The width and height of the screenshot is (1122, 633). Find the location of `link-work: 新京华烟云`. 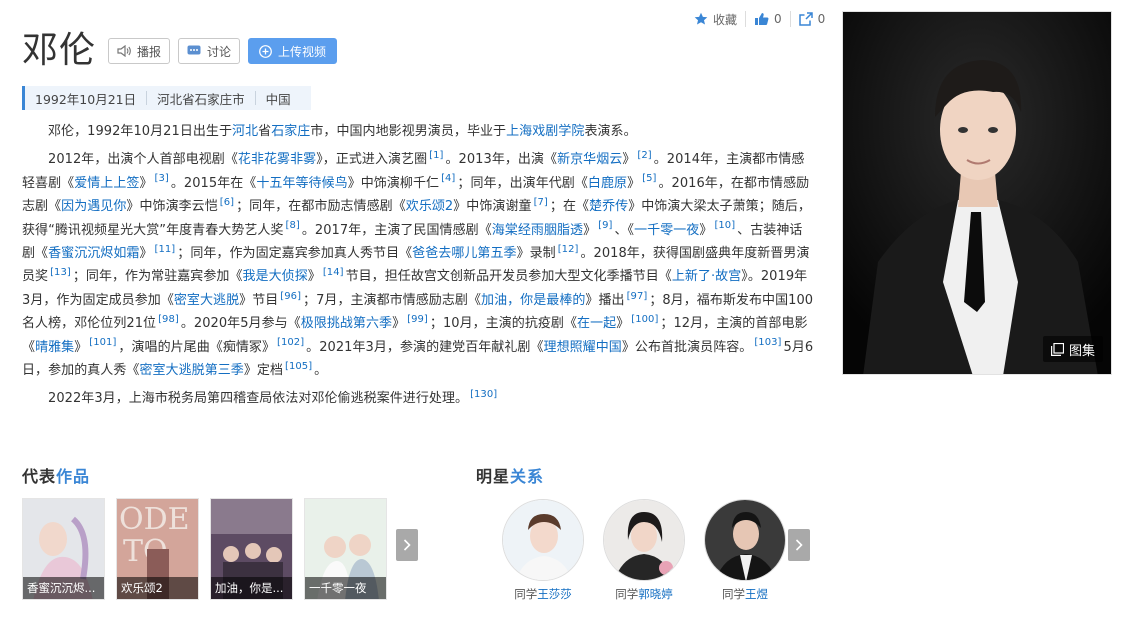

link-work: 新京华烟云 is located at coordinates (589, 159).